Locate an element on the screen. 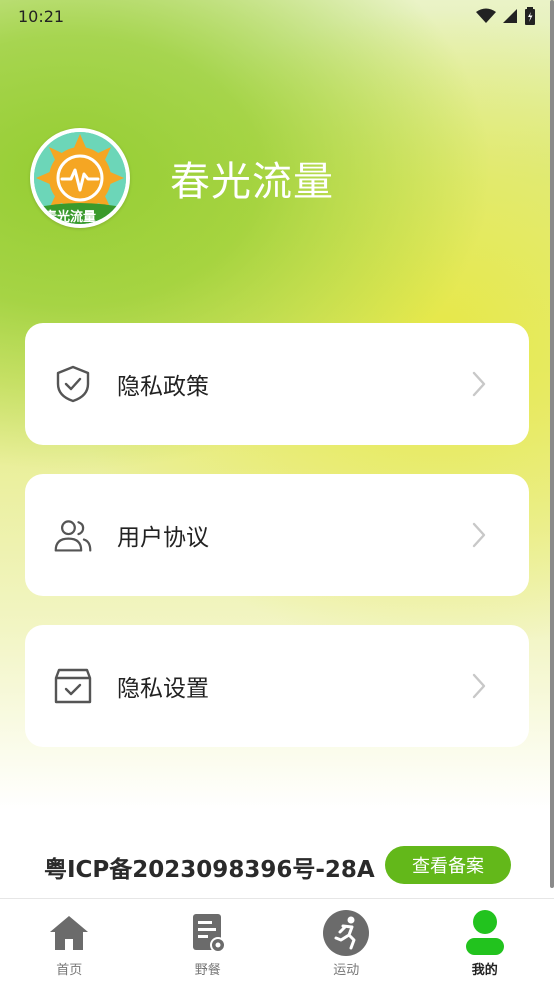 The image size is (554, 985). tab-label: 我的 is located at coordinates (485, 968).